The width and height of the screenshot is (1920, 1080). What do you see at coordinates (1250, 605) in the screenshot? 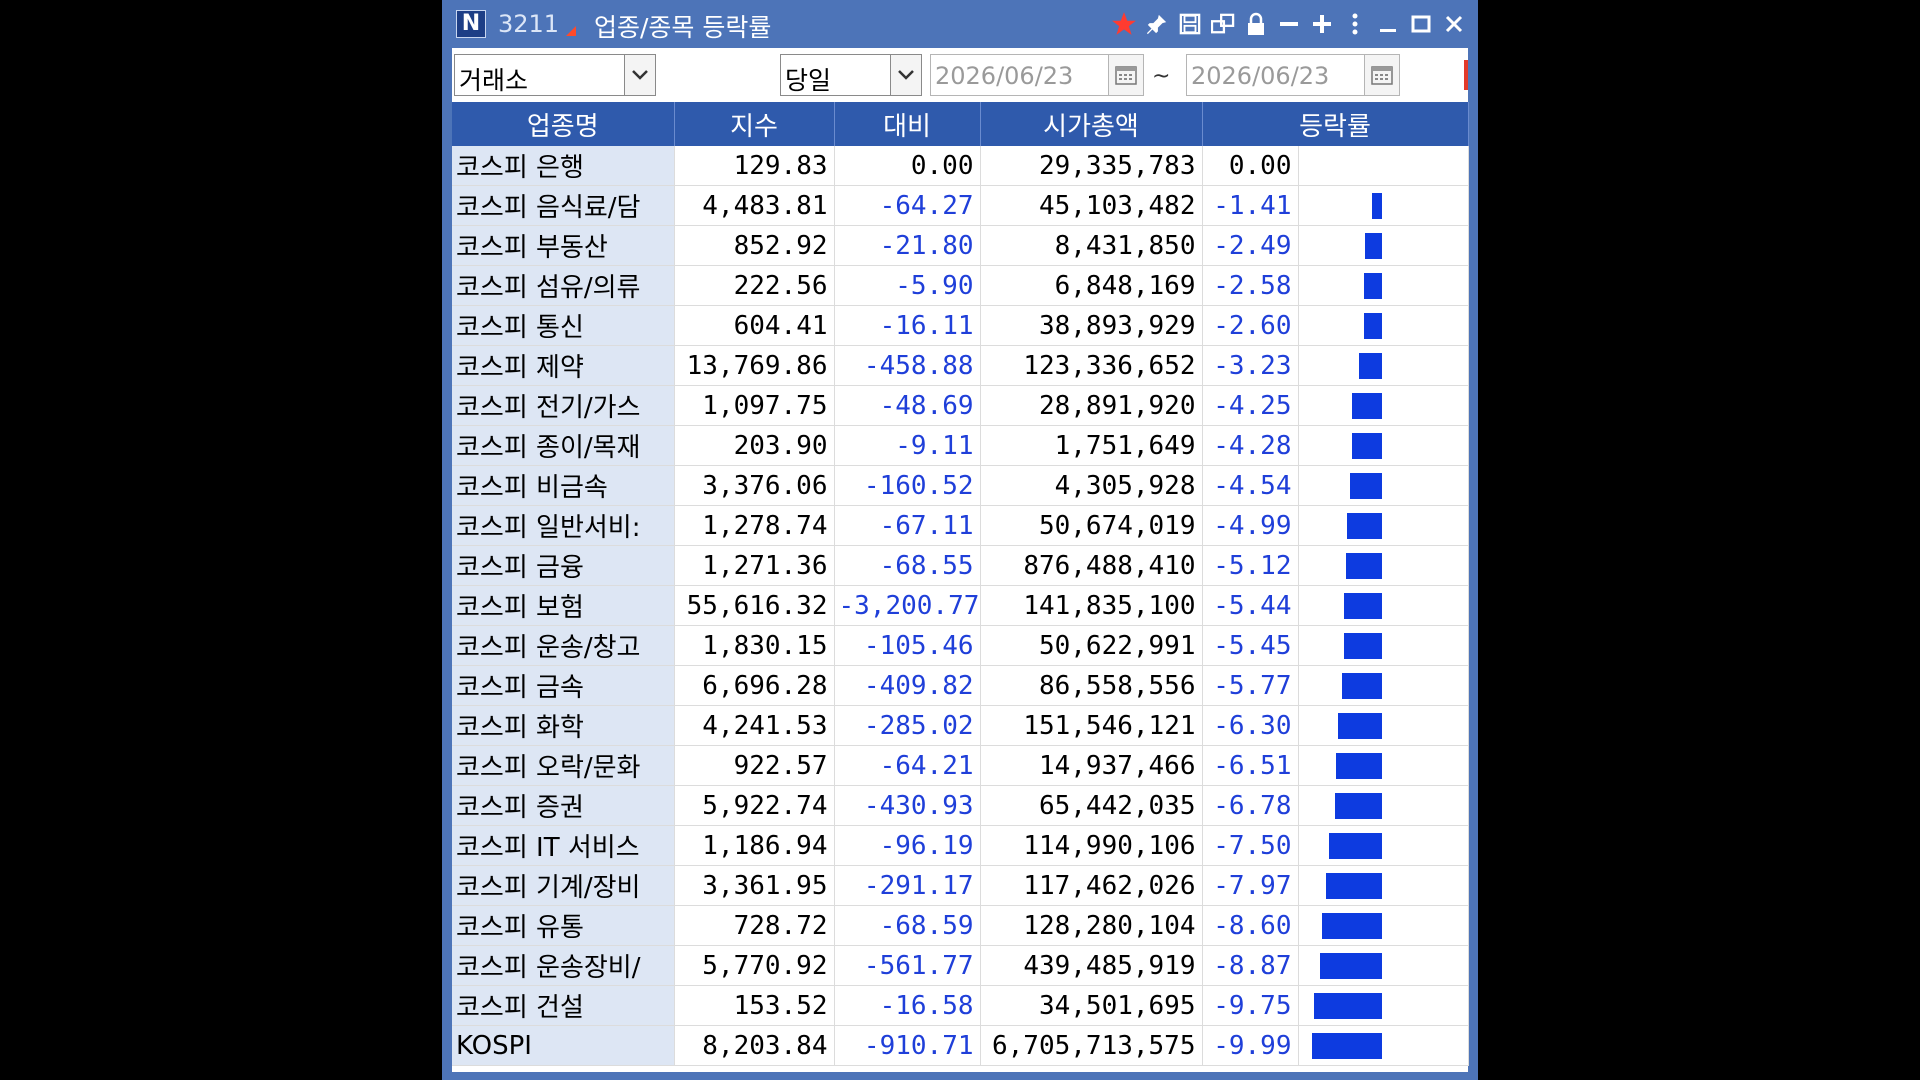
I see `change-rate-cell: -5.44` at bounding box center [1250, 605].